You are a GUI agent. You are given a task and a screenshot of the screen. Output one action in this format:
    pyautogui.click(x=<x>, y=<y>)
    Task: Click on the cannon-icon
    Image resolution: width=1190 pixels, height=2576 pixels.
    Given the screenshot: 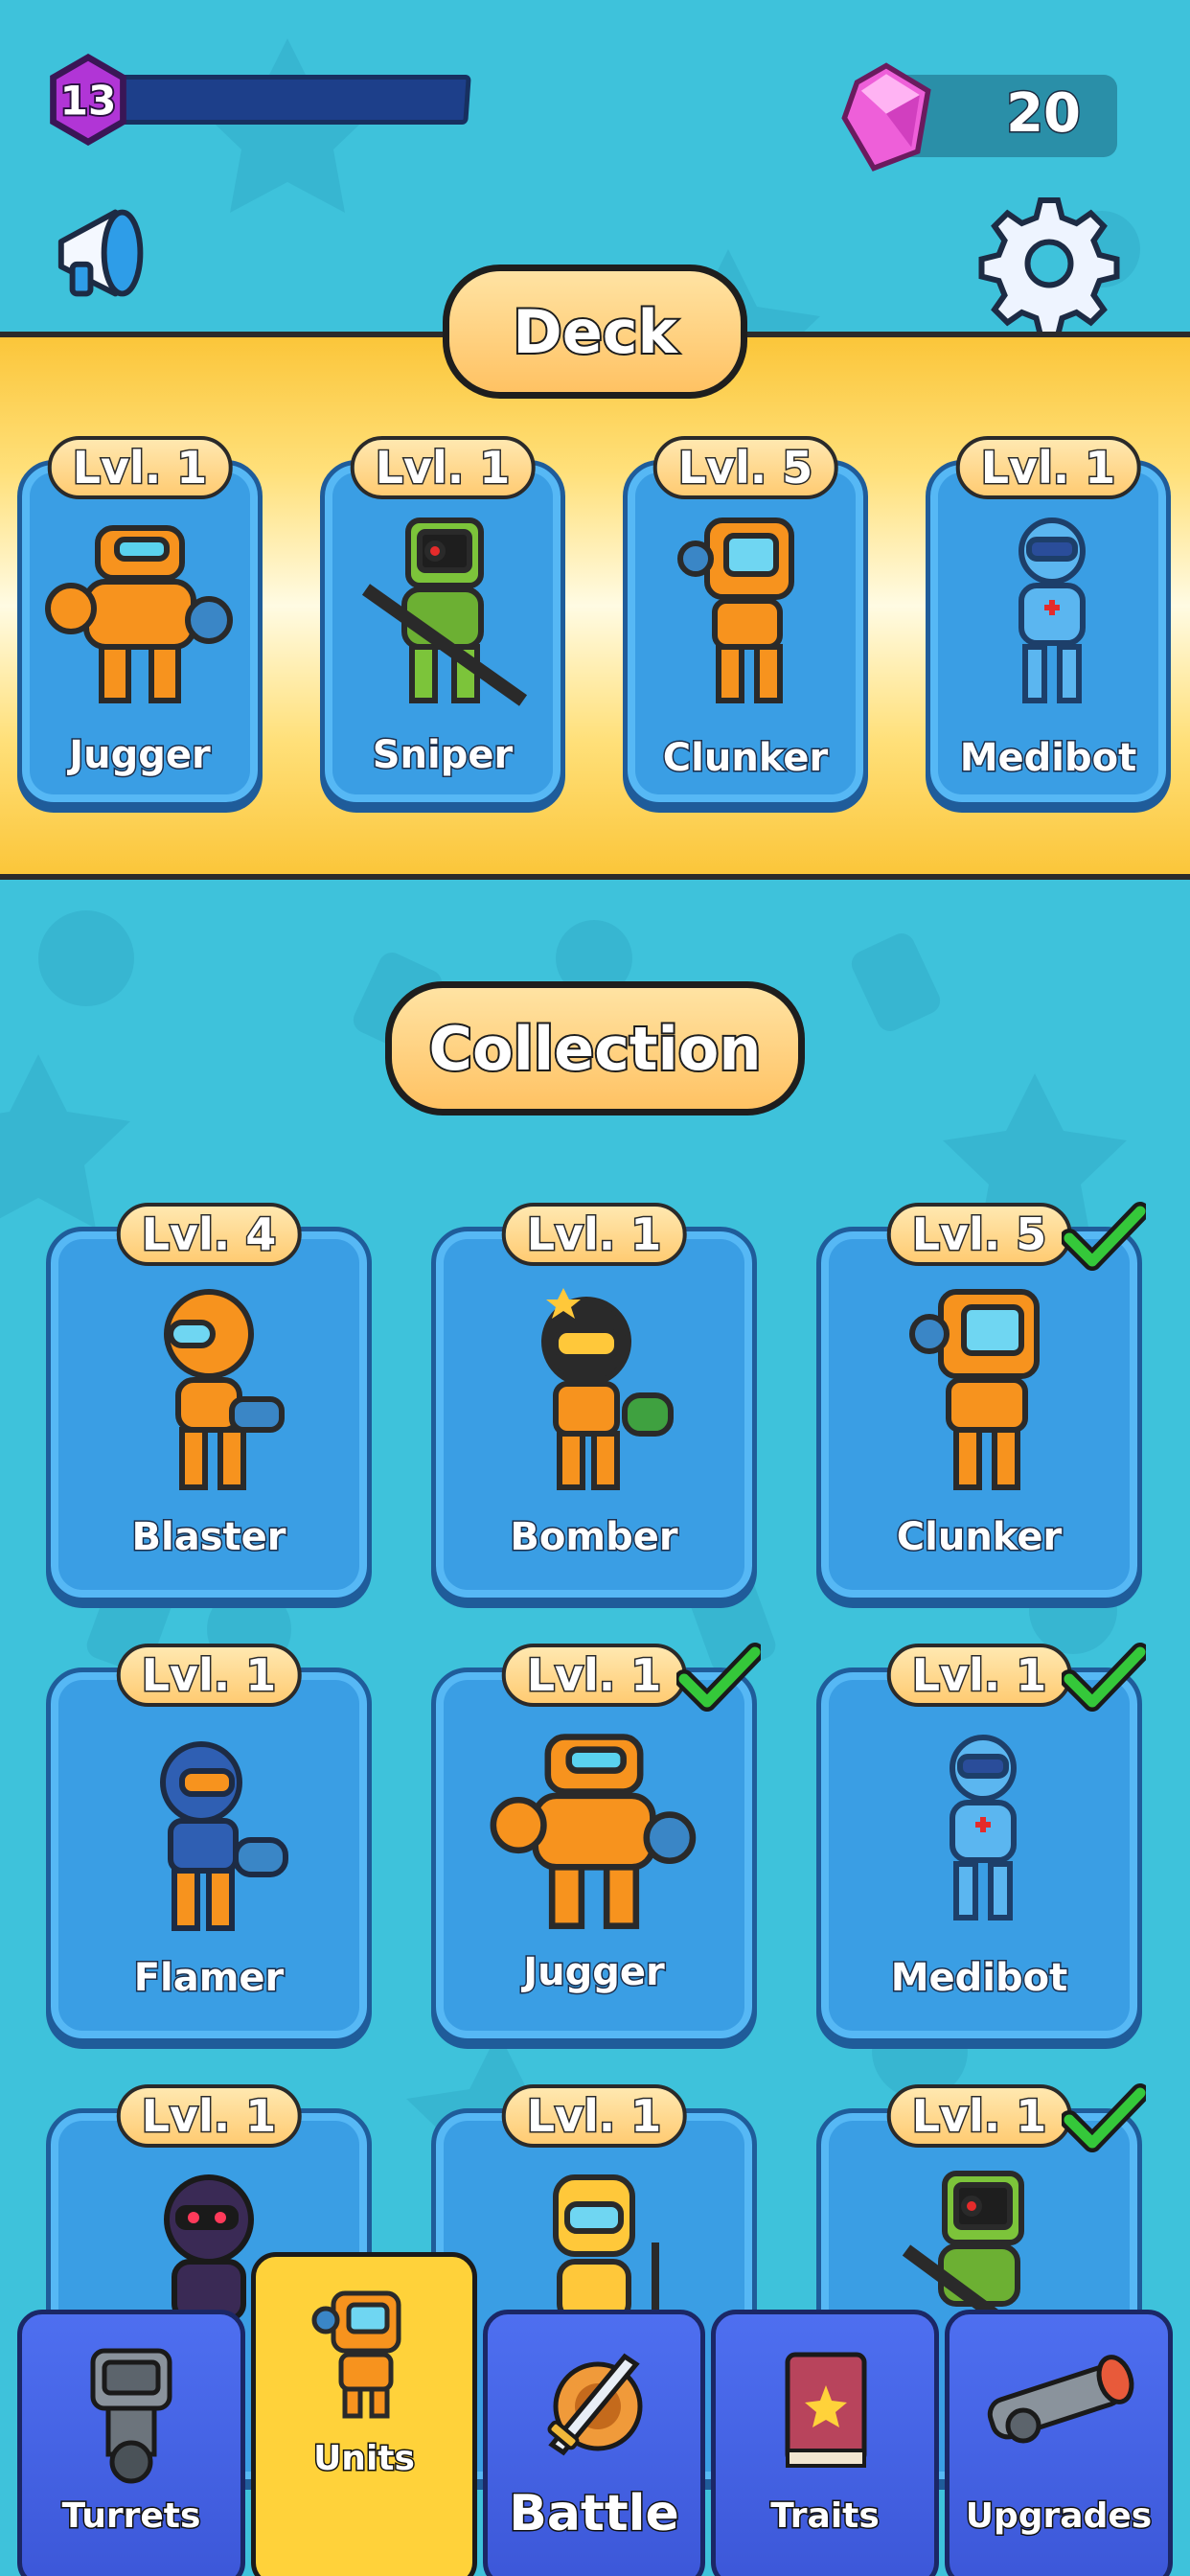 What is the action you would take?
    pyautogui.click(x=1061, y=2399)
    